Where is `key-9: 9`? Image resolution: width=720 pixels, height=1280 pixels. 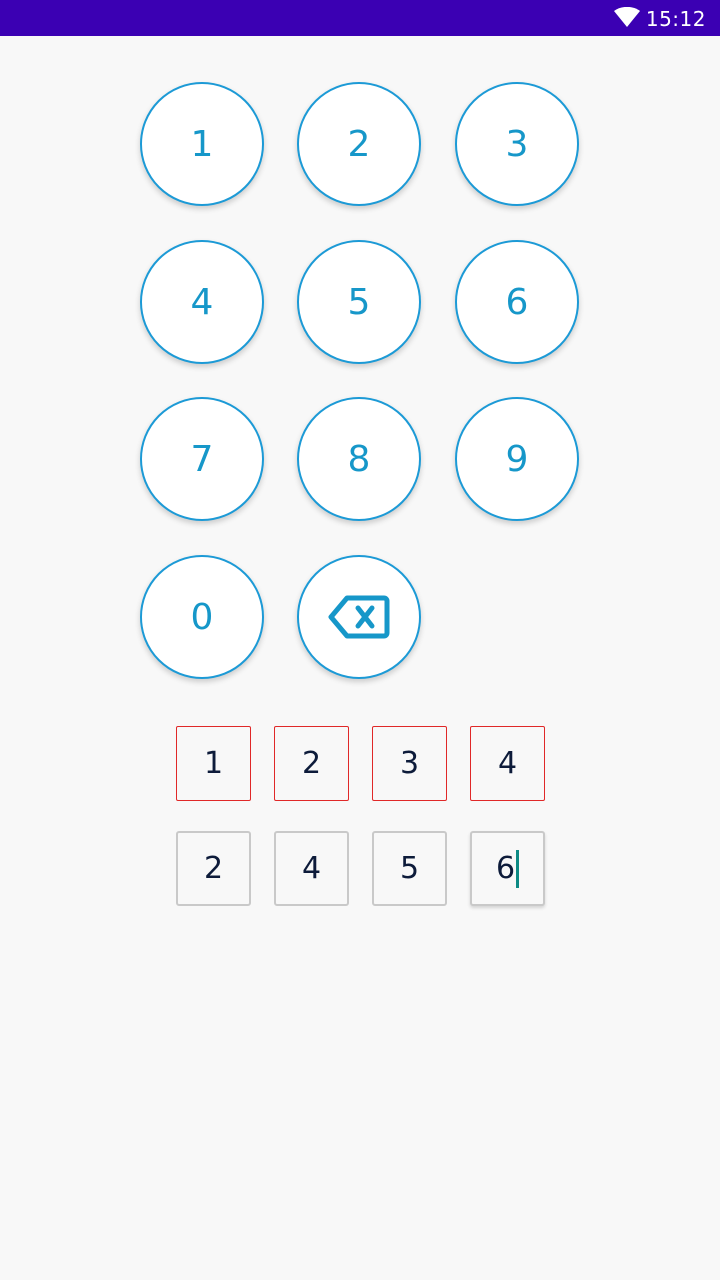
key-9: 9 is located at coordinates (517, 459).